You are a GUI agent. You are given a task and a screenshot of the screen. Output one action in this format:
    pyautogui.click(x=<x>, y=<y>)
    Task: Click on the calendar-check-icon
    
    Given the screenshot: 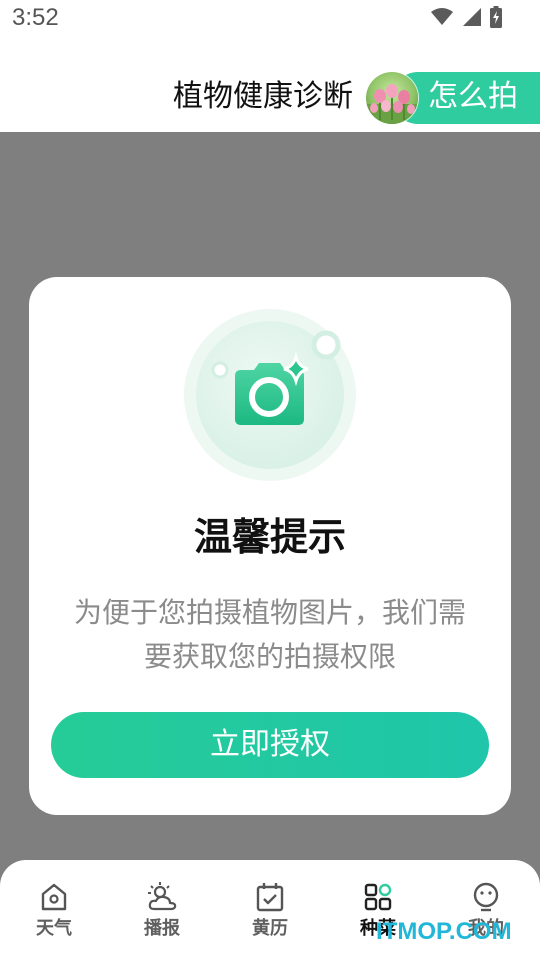 What is the action you would take?
    pyautogui.click(x=270, y=897)
    